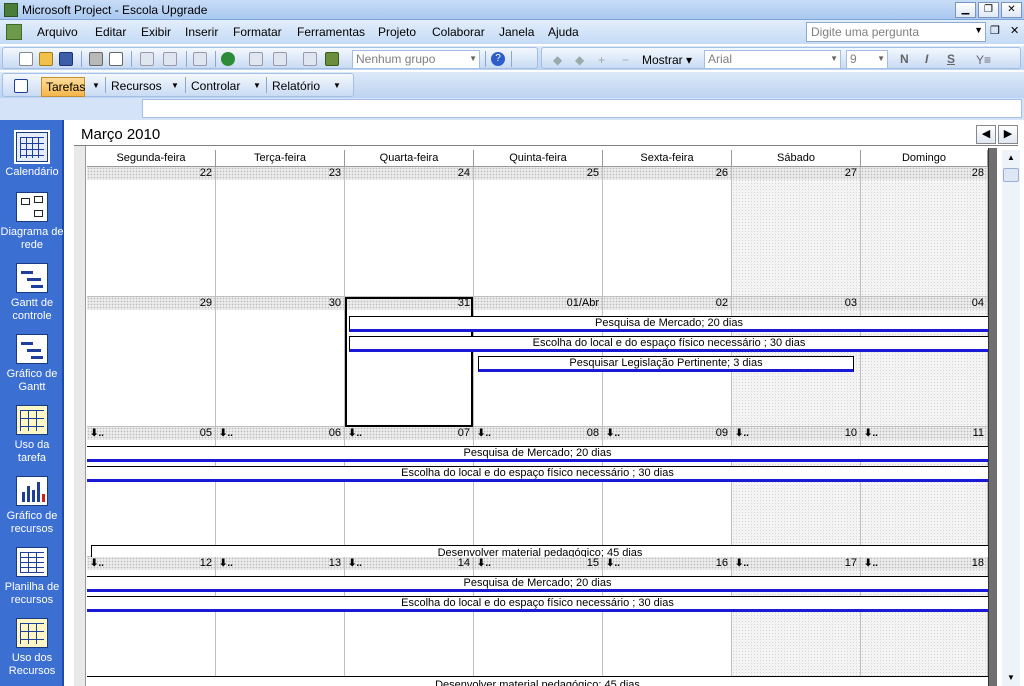 This screenshot has height=686, width=1024. I want to click on menu-ajuda: Ajuda, so click(563, 32).